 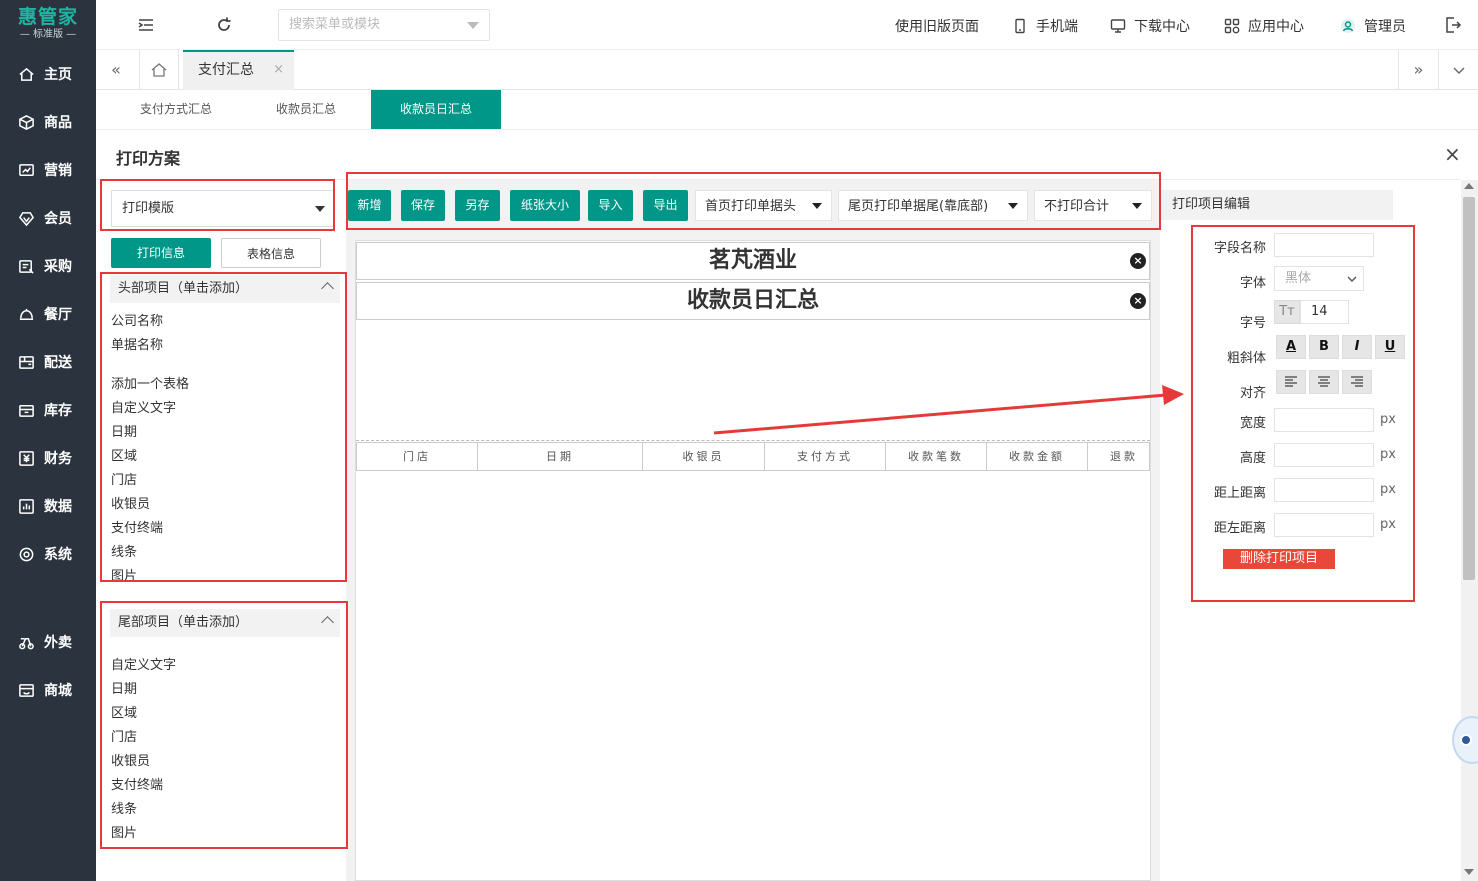 What do you see at coordinates (763, 205) in the screenshot?
I see `first-page-header-select: 首页打印单据头` at bounding box center [763, 205].